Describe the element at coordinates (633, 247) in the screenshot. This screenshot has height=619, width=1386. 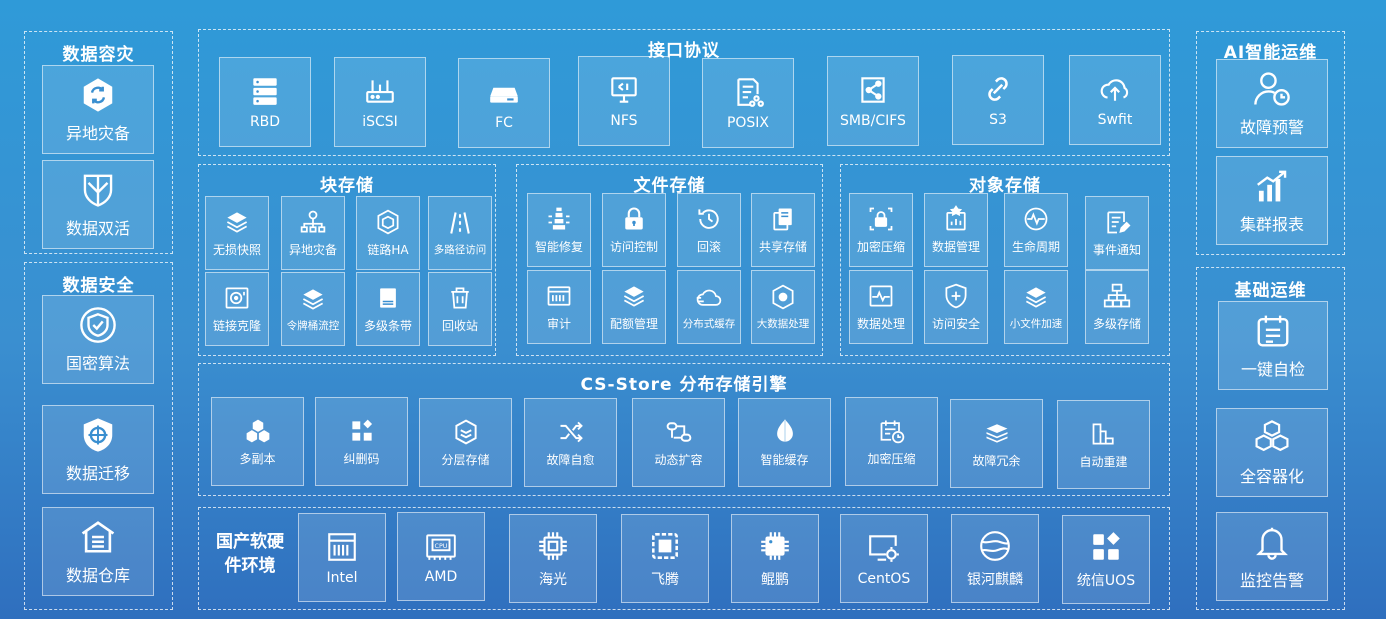
I see `tile-label: 访问控制` at that location.